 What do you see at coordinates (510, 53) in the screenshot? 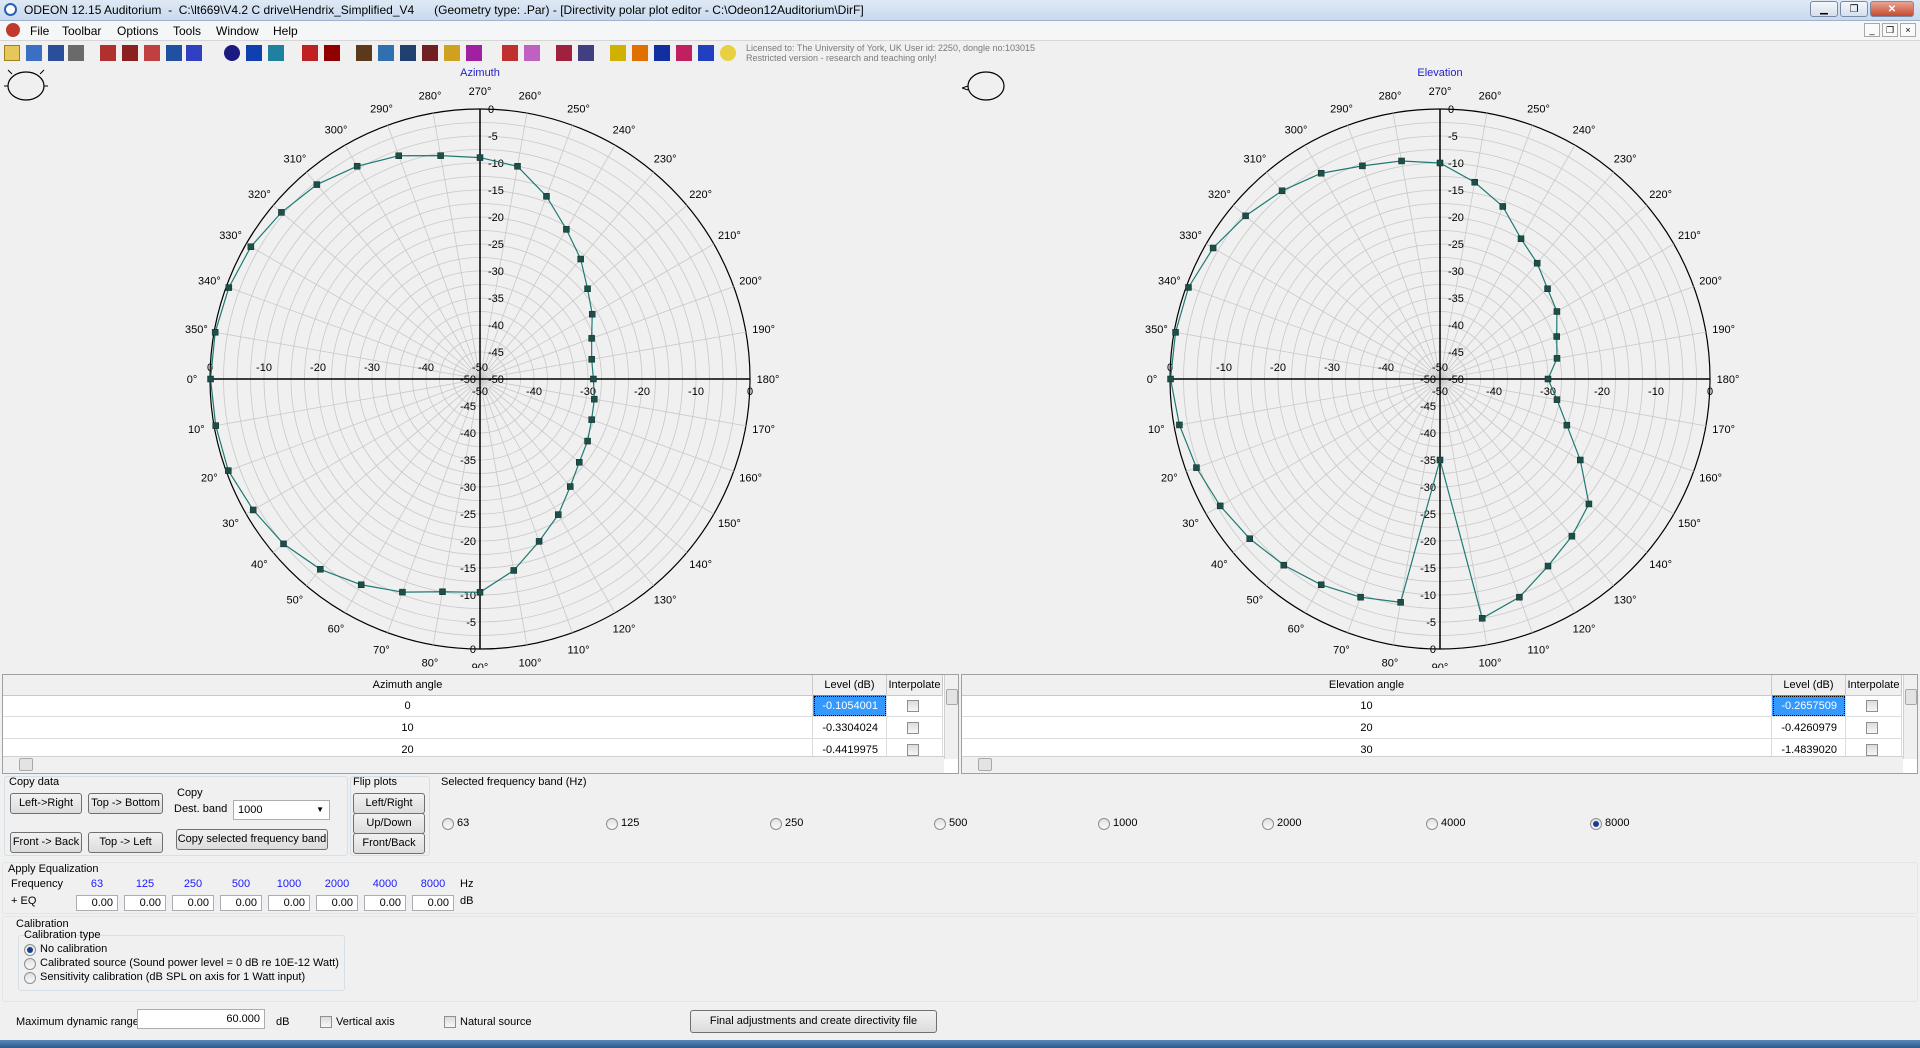
I see `ray-icon` at bounding box center [510, 53].